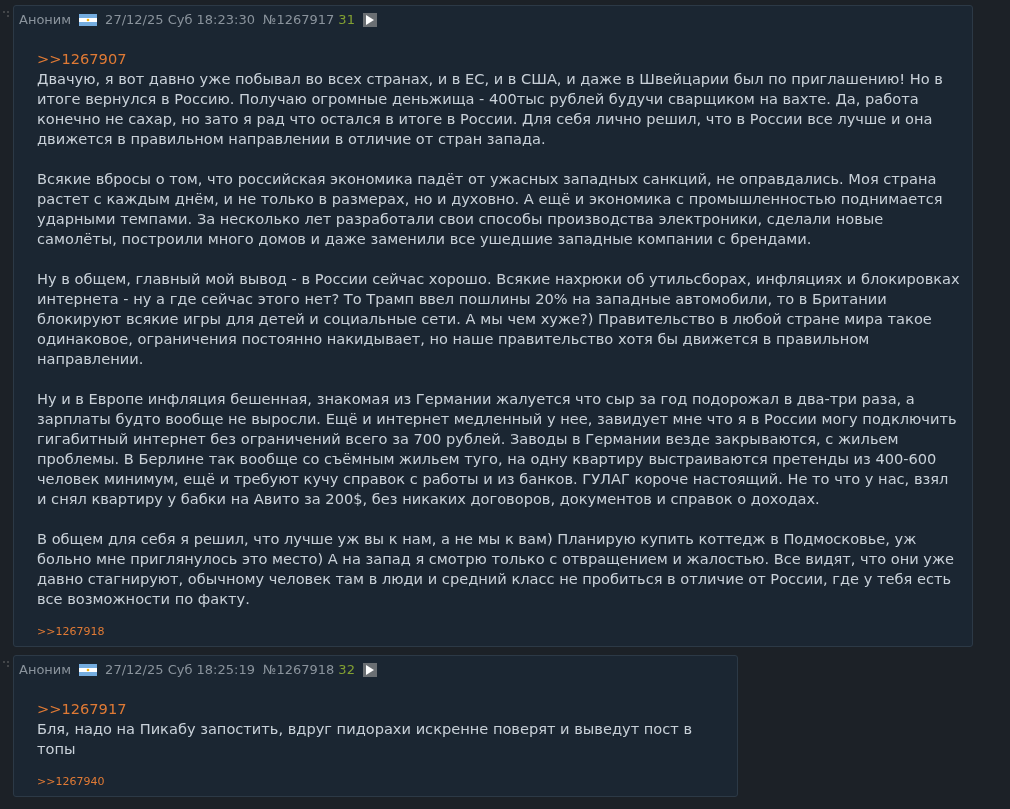 The image size is (1010, 809). What do you see at coordinates (71, 781) in the screenshot?
I see `reply-link: >>1267940` at bounding box center [71, 781].